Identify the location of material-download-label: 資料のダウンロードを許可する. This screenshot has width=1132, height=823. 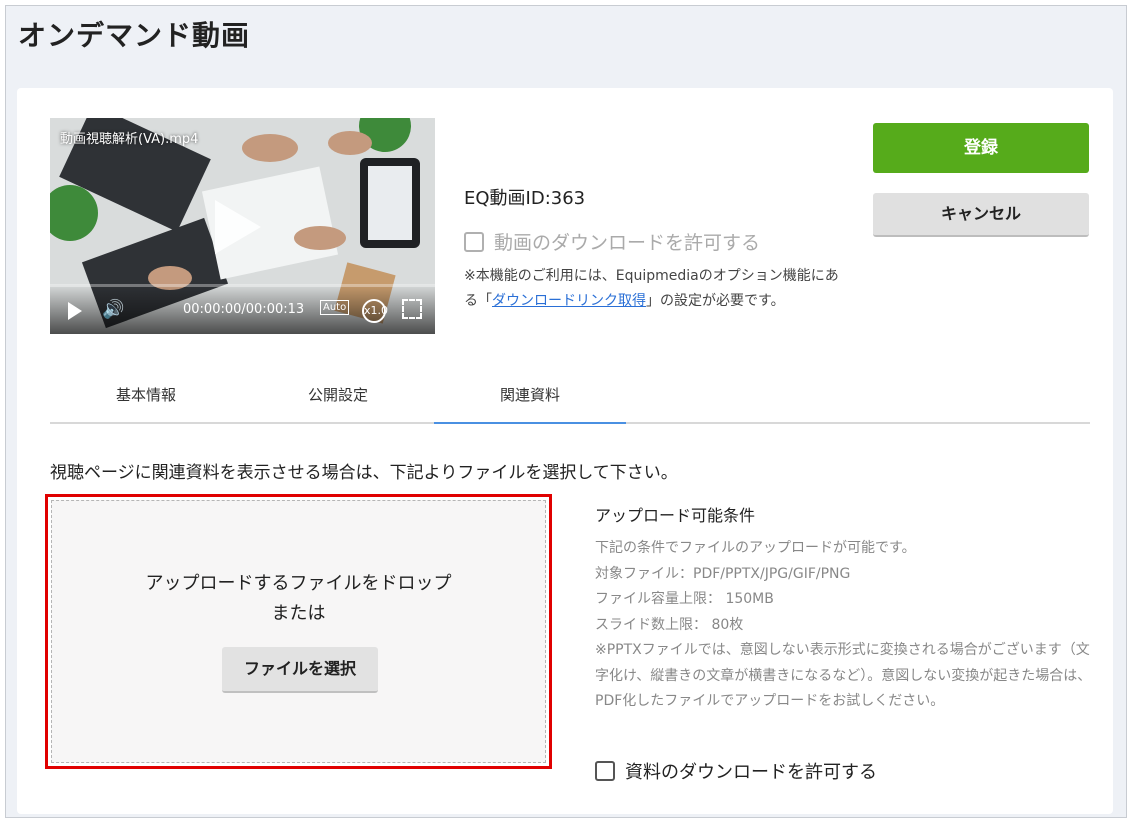
(751, 772).